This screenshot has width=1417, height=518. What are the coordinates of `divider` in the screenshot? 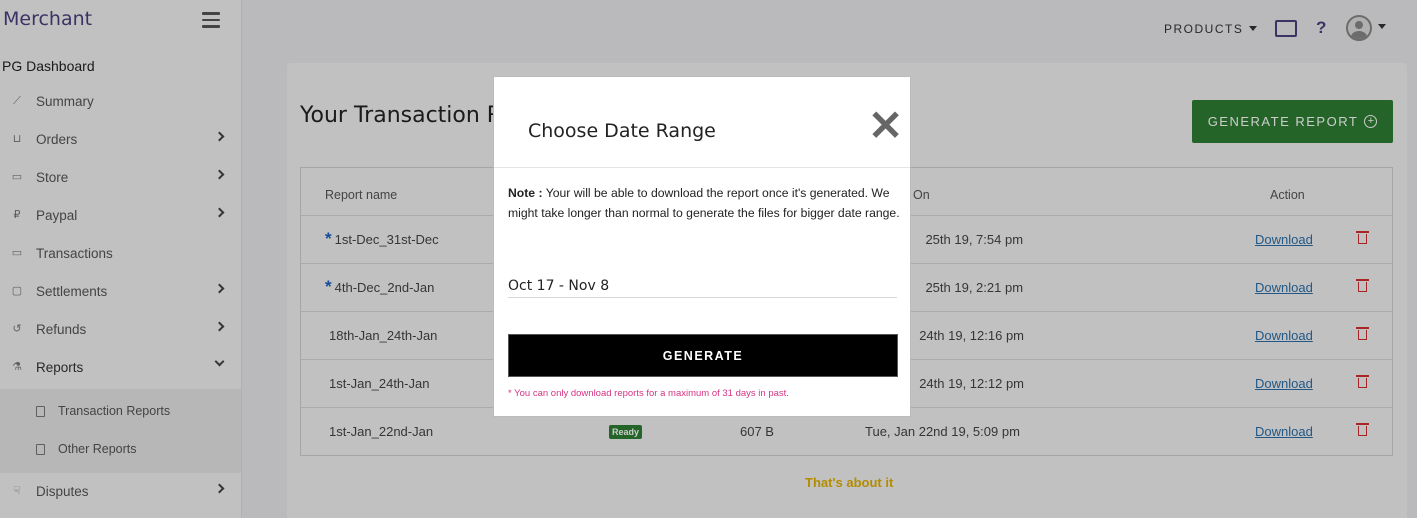 It's located at (702, 167).